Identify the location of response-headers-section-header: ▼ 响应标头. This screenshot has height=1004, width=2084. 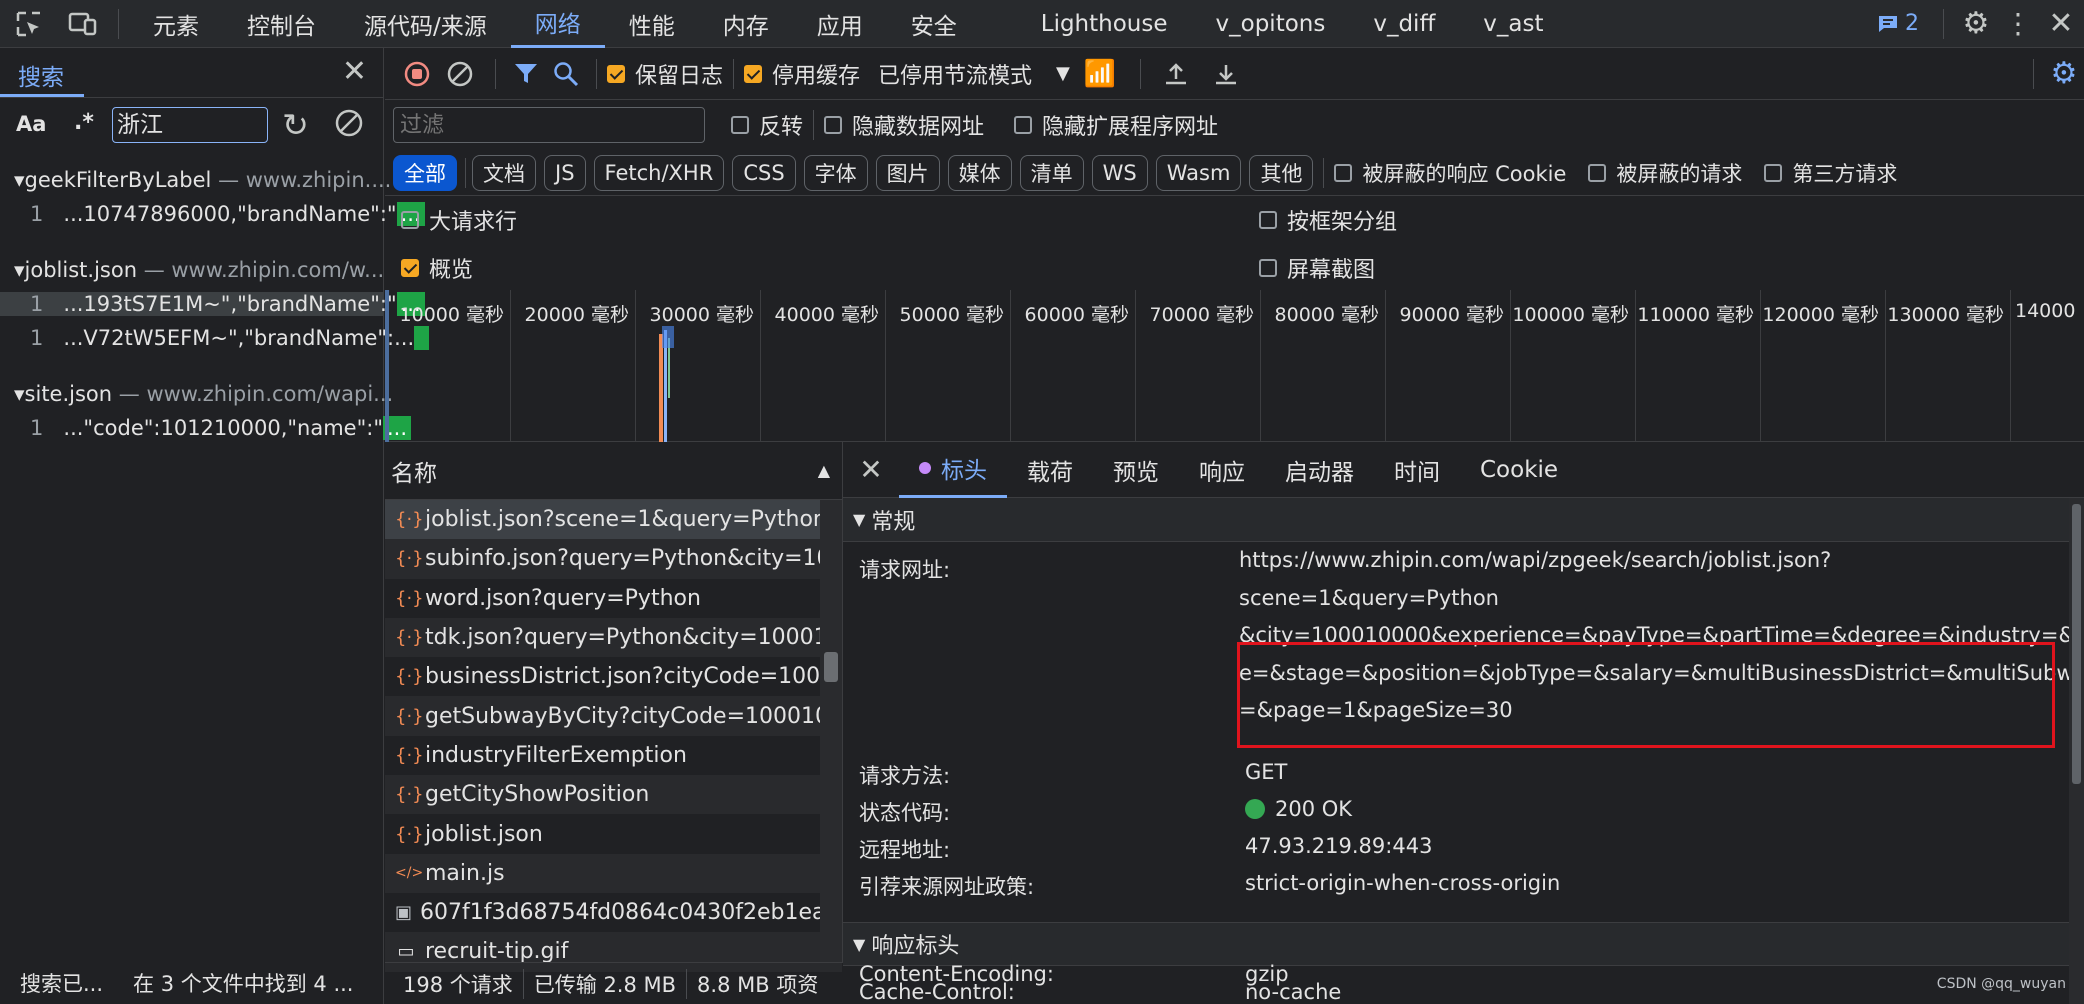
(1456, 944).